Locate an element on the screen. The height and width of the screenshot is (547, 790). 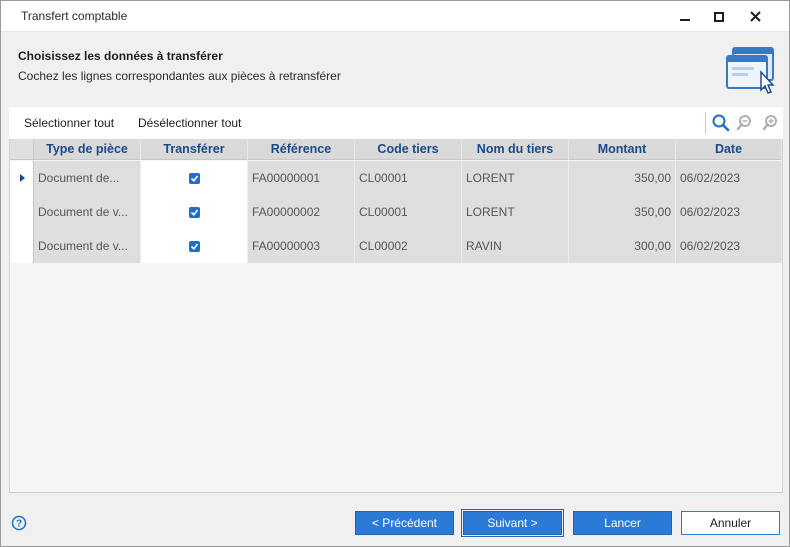
zoom-out-icon is located at coordinates (746, 123).